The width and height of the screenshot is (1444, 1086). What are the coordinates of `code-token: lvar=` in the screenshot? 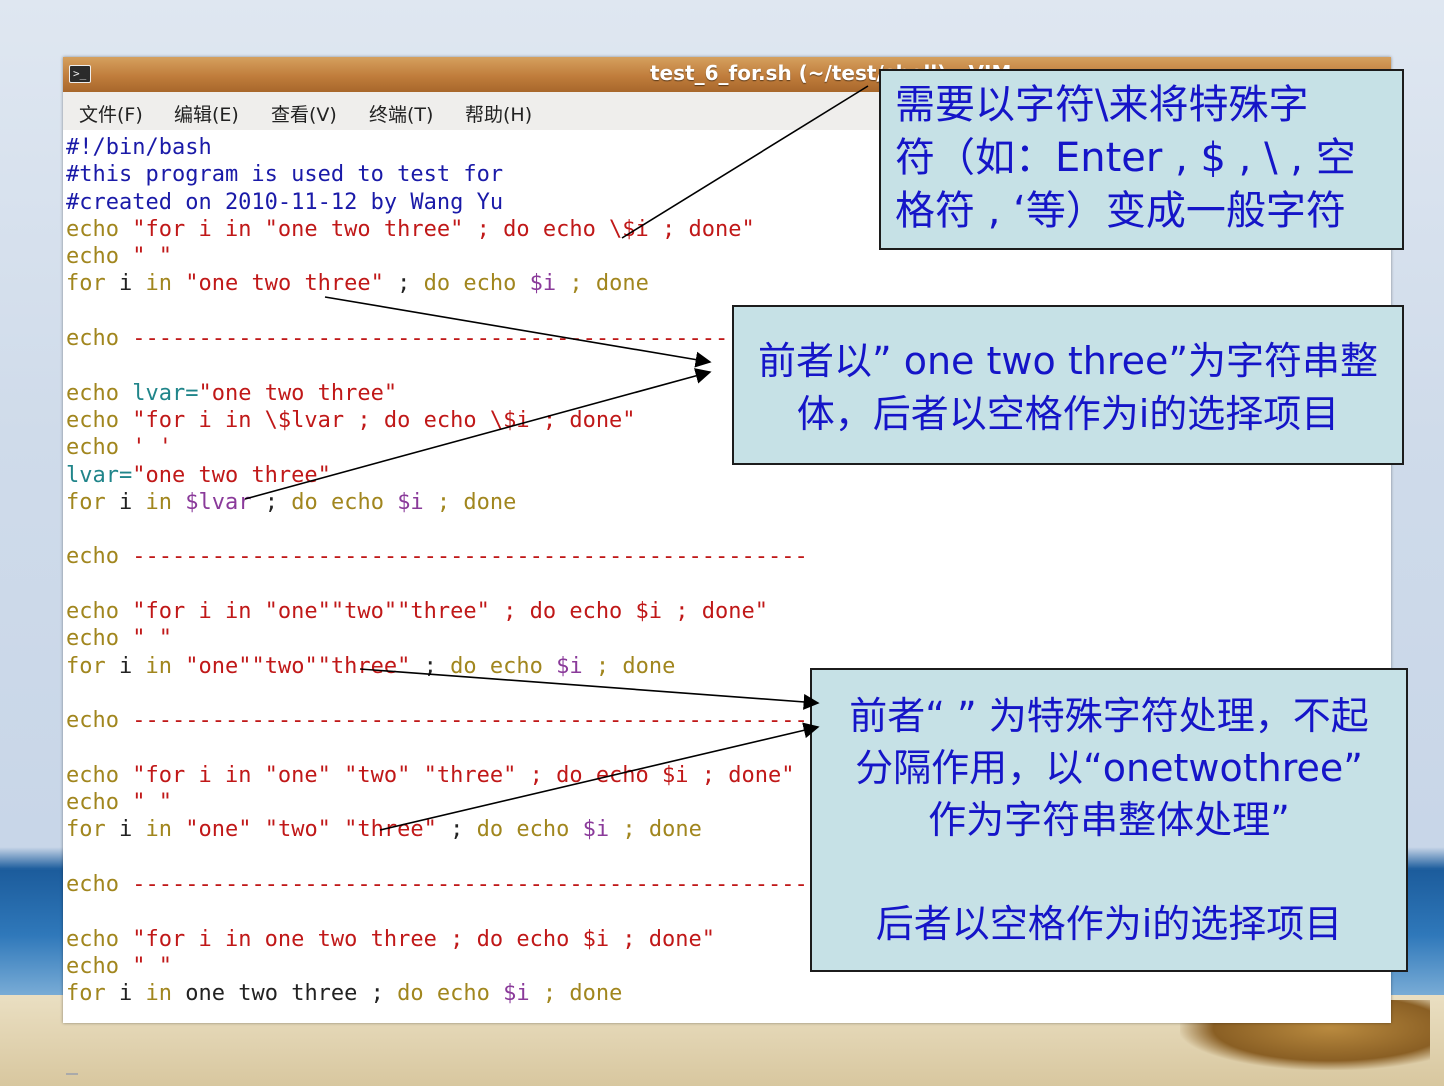 It's located at (99, 475).